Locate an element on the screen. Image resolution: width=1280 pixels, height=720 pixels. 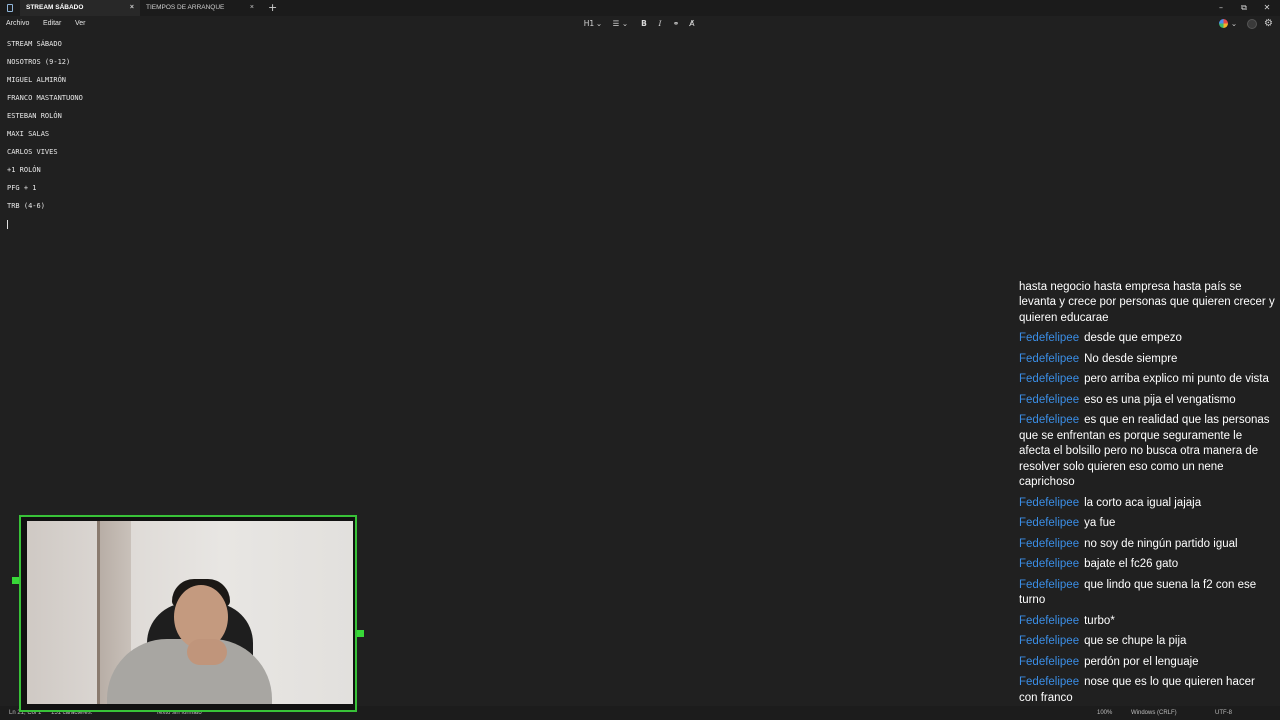
chat-text: eso es una pija el vengatismo is located at coordinates (1160, 399).